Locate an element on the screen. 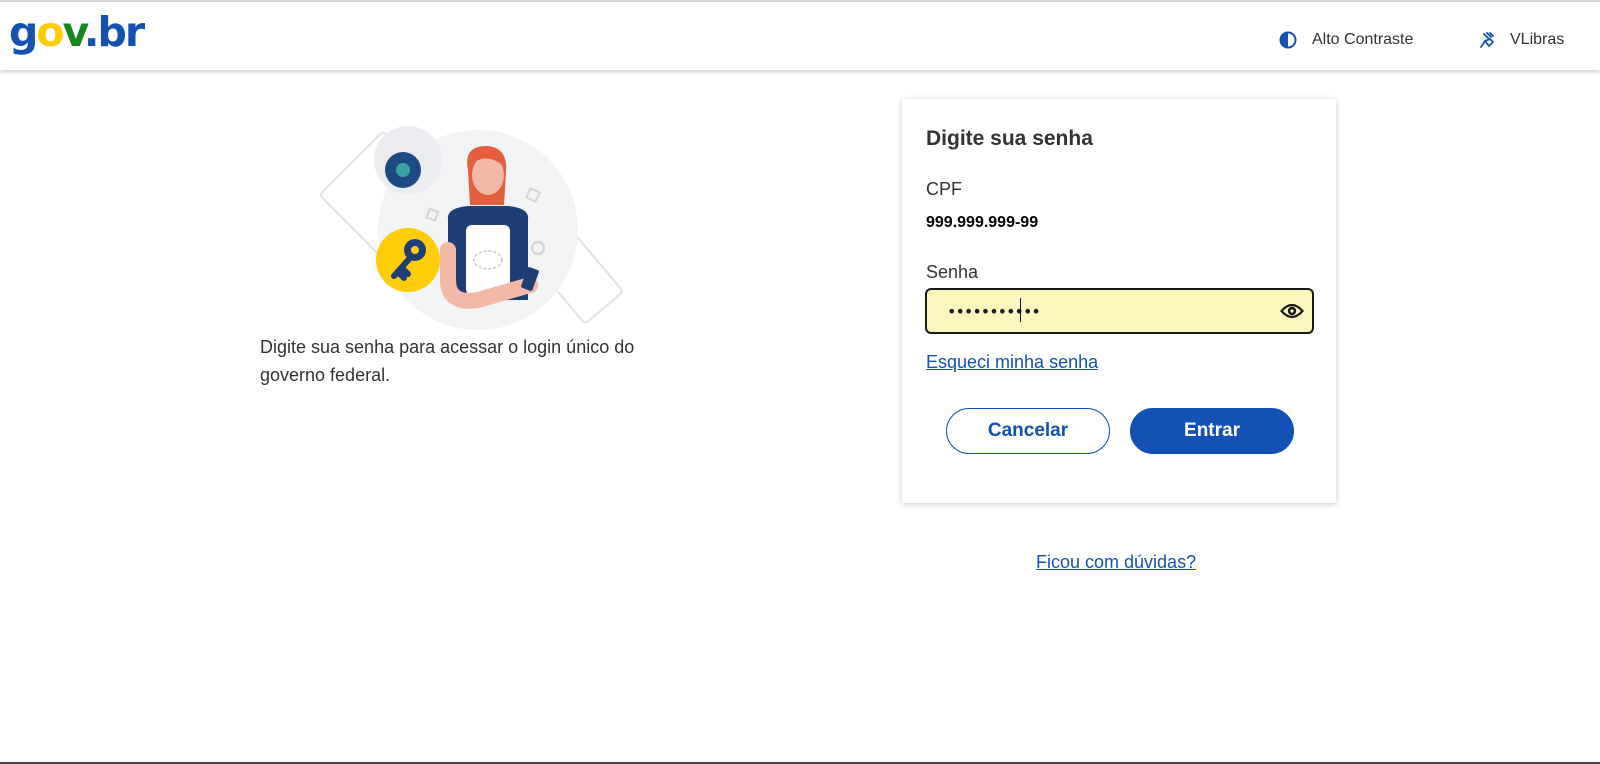 Image resolution: width=1600 pixels, height=764 pixels. password-input is located at coordinates (1097, 311).